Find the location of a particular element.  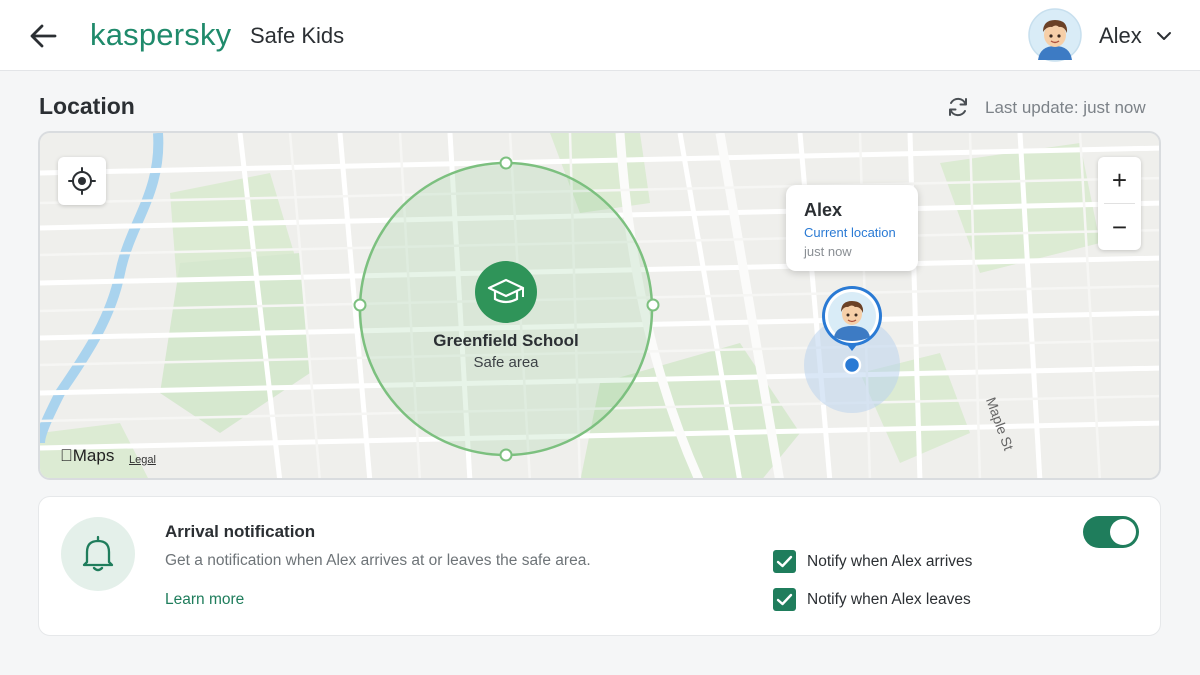

brand-logo: kaspersky is located at coordinates (161, 34).